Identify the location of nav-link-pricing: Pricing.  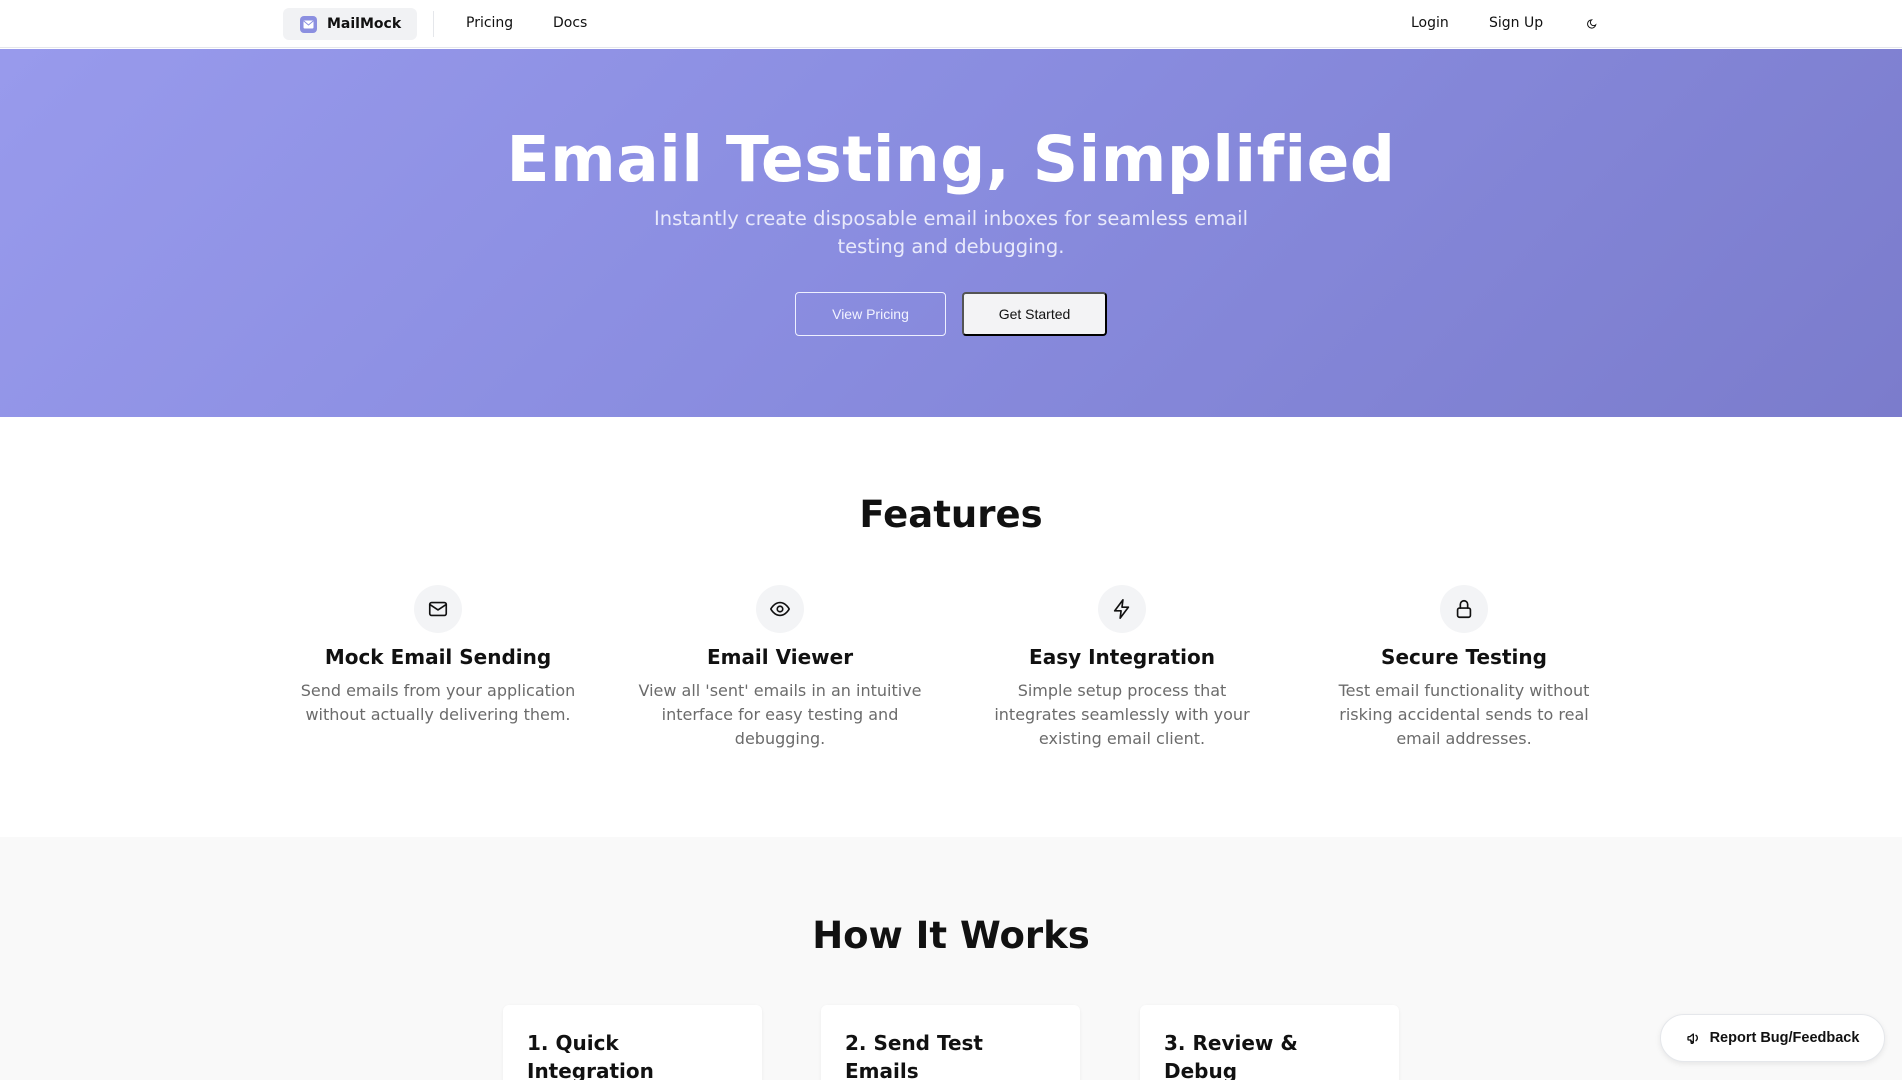
(489, 23).